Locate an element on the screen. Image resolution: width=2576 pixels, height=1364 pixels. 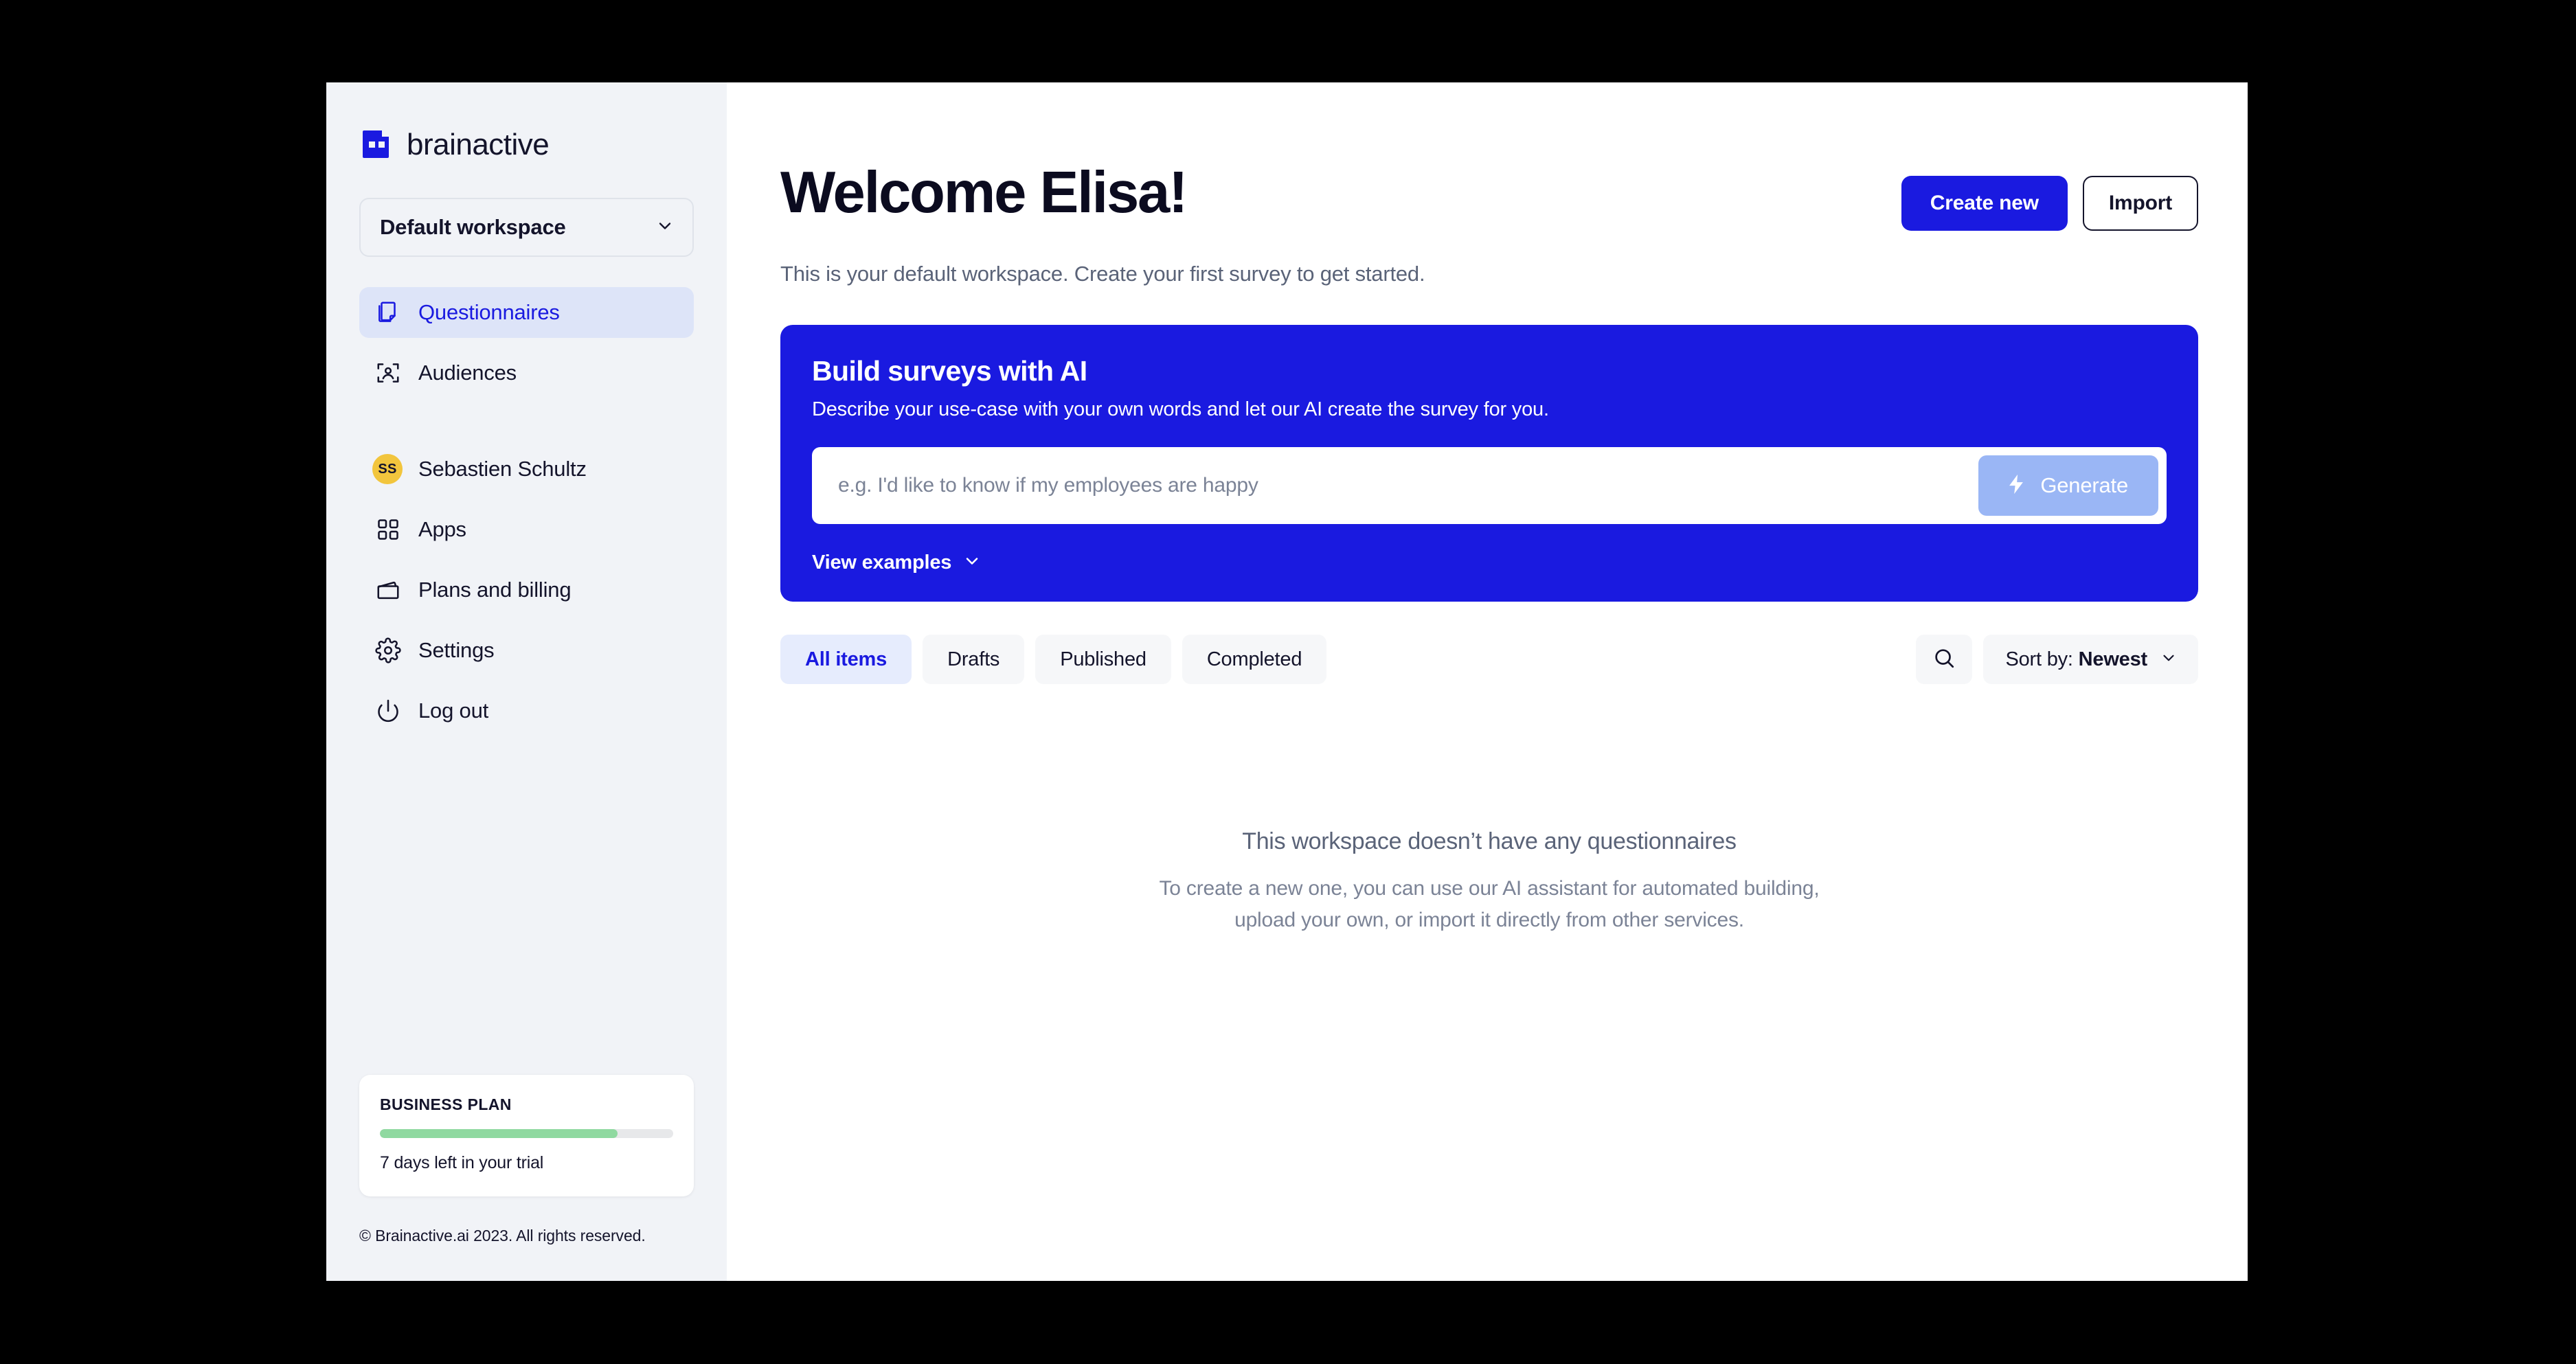
generate-button: Generate is located at coordinates (2068, 485).